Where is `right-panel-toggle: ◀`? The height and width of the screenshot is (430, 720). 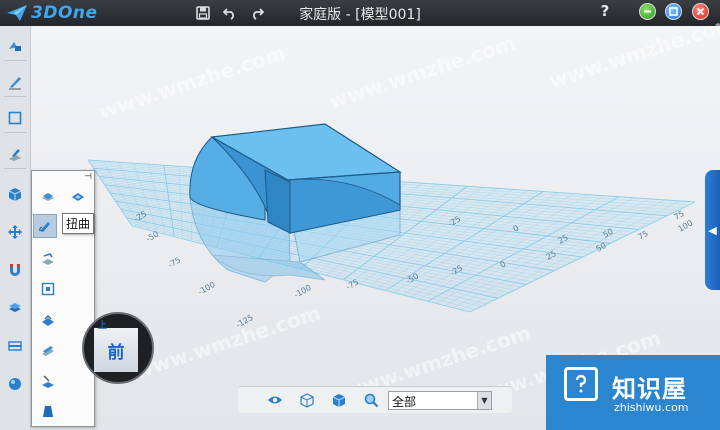
right-panel-toggle: ◀ is located at coordinates (712, 230).